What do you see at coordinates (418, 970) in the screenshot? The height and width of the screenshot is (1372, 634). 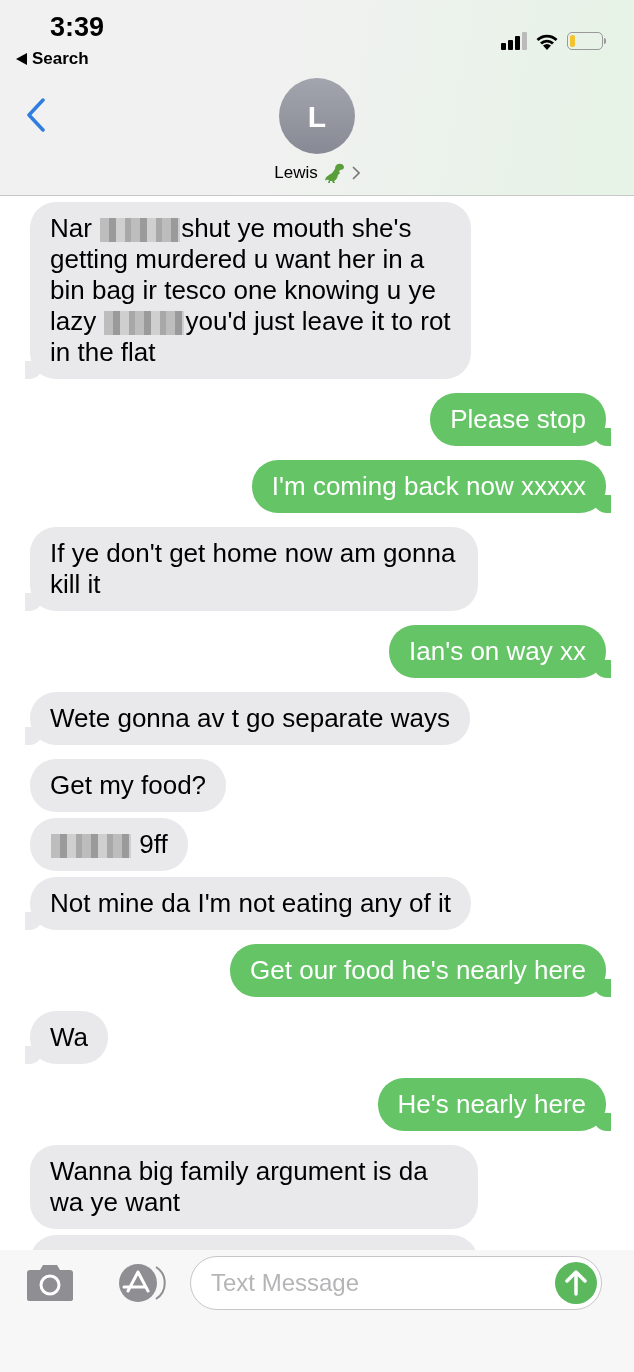 I see `message-text: Get our food he's nearly here` at bounding box center [418, 970].